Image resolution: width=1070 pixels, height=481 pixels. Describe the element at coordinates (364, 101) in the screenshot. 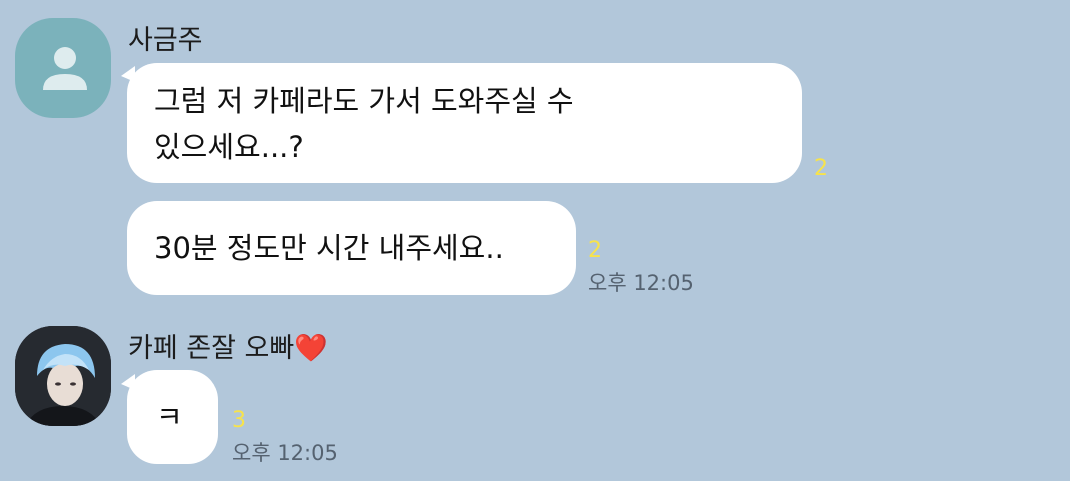

I see `message-text: 그럼 저 카페라도 가서 도와주실 수` at that location.